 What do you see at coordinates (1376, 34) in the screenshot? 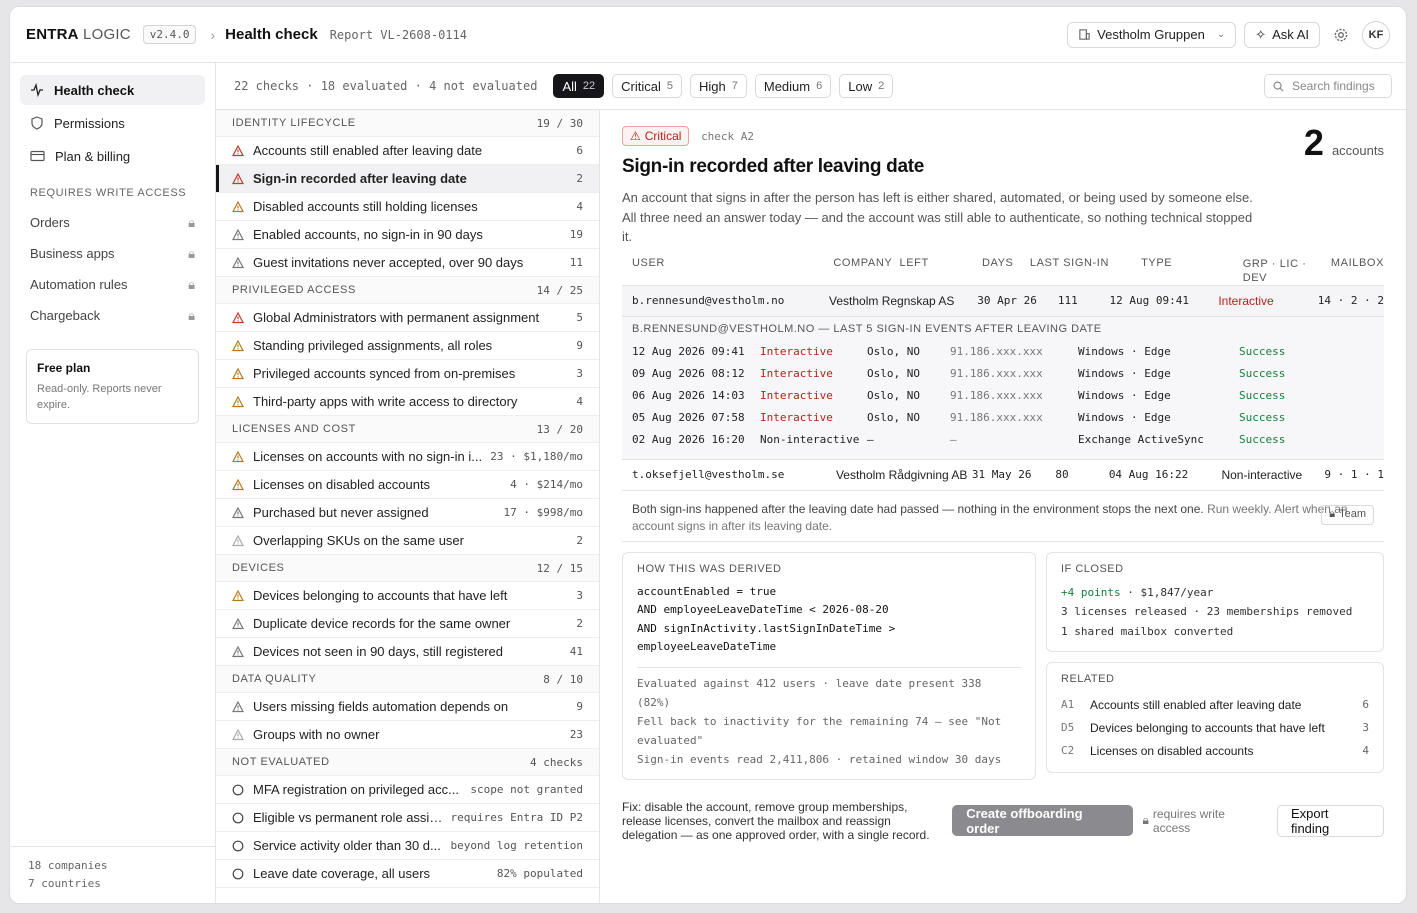
I see `avatar: KF` at bounding box center [1376, 34].